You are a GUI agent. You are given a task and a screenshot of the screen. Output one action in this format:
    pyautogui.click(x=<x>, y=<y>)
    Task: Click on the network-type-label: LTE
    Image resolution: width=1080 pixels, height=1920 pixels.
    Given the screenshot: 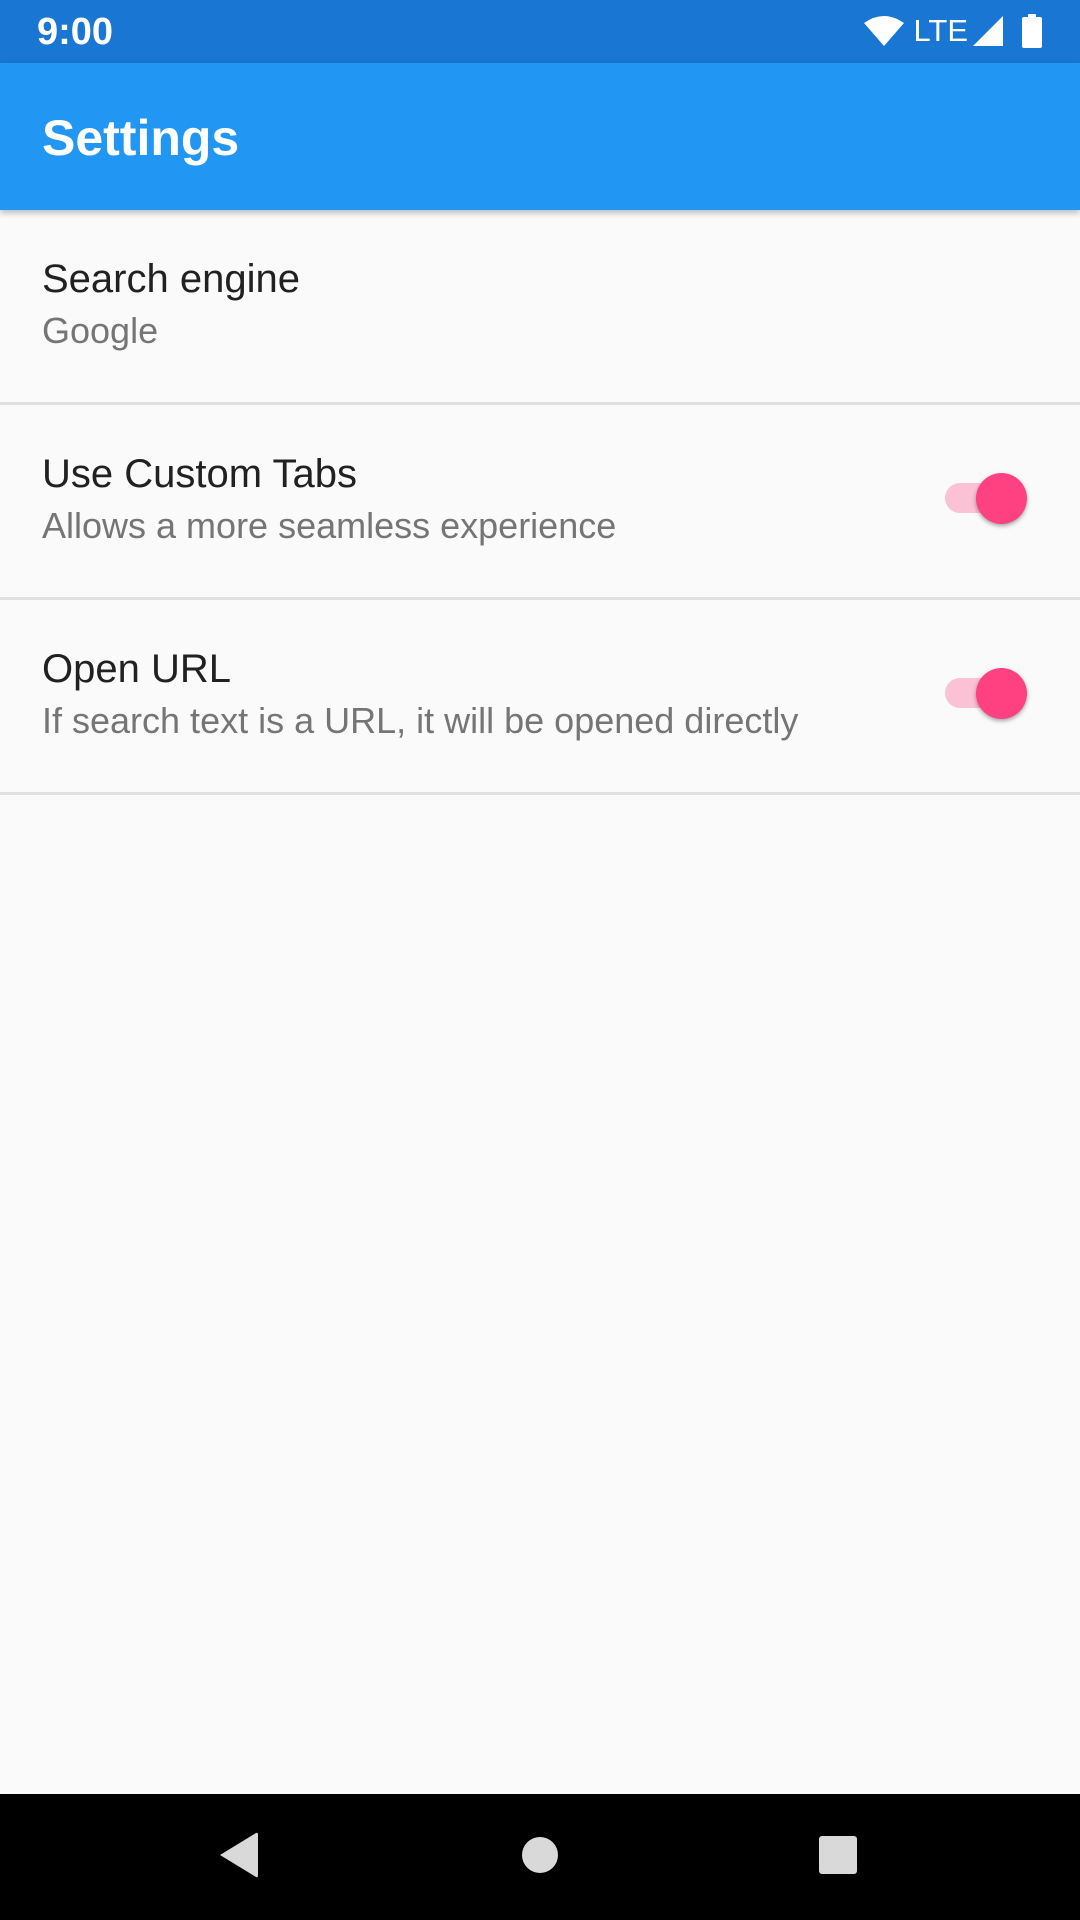 What is the action you would take?
    pyautogui.click(x=940, y=30)
    